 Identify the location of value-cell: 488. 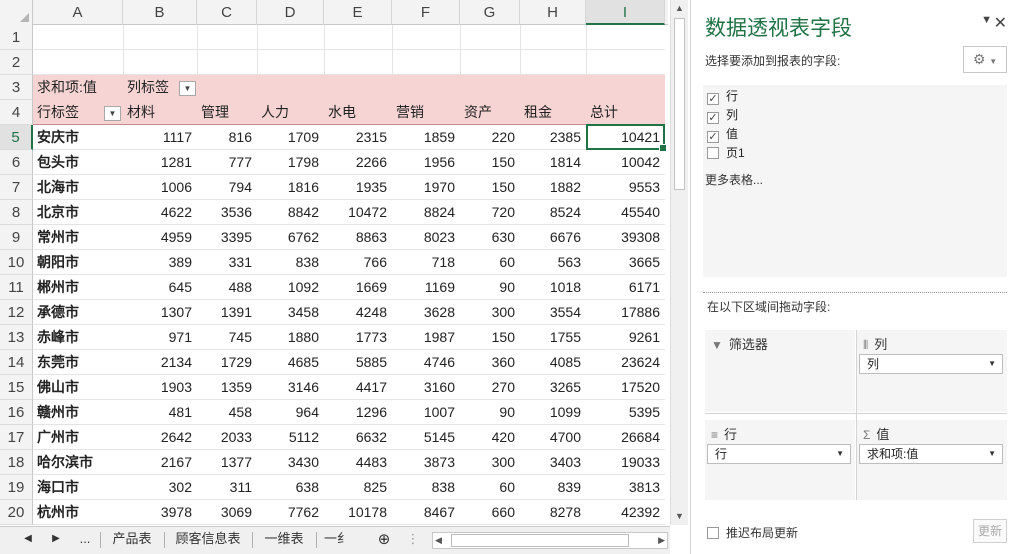
(227, 287).